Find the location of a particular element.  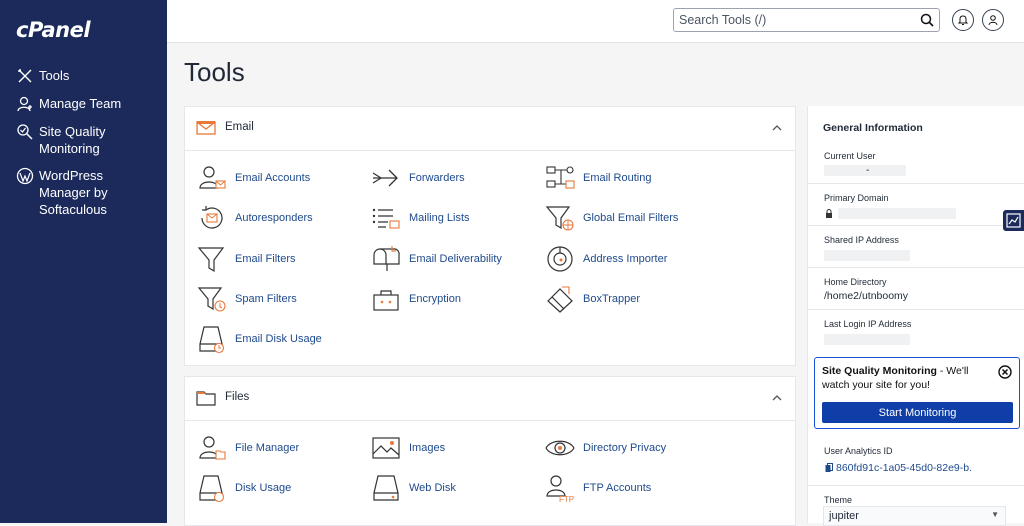

sidebar-item-wordpress: WordPress Manager by Softaculous is located at coordinates (66, 192).